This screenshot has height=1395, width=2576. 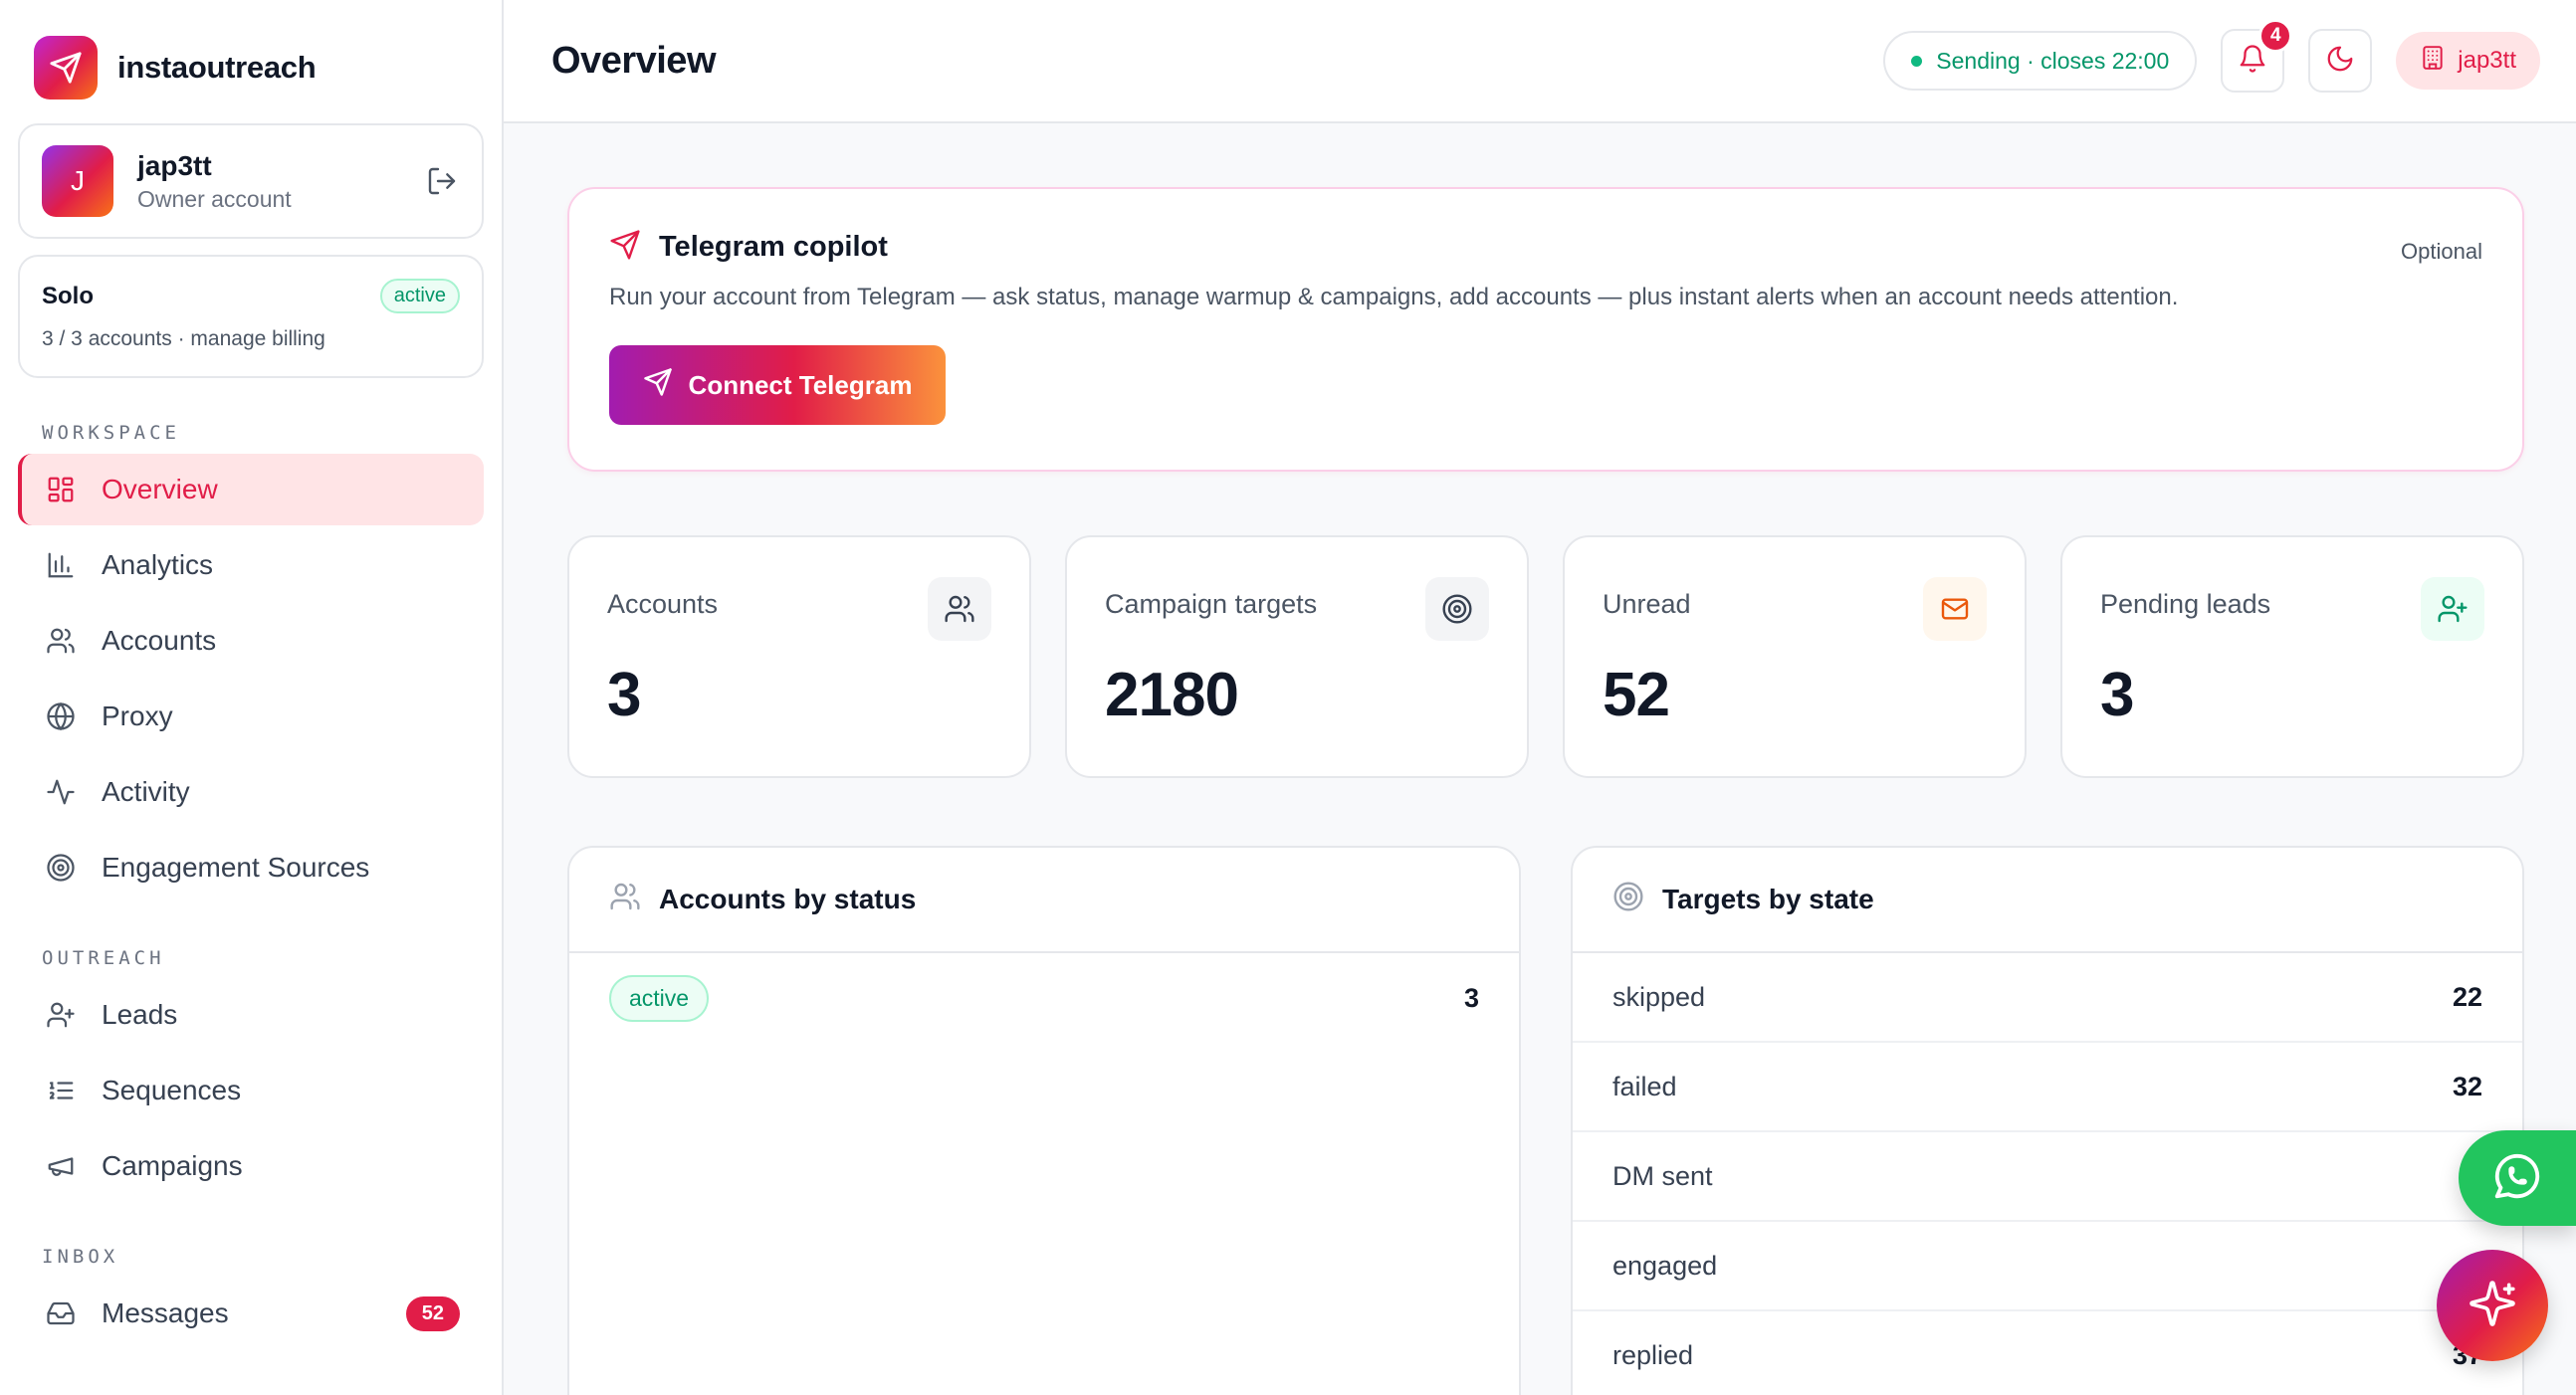 What do you see at coordinates (1044, 987) in the screenshot?
I see `list-item: active 3` at bounding box center [1044, 987].